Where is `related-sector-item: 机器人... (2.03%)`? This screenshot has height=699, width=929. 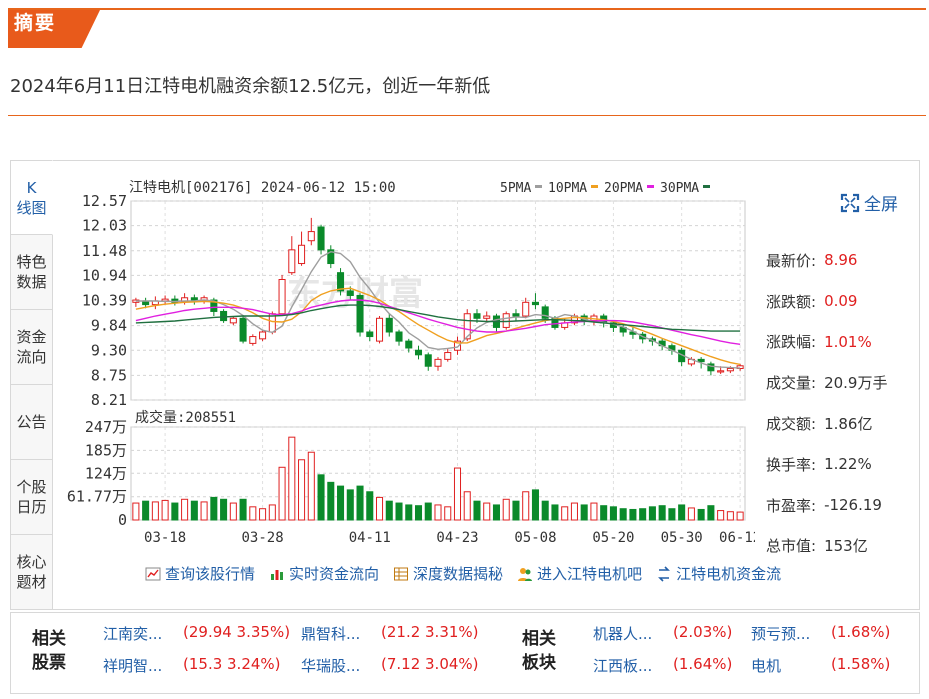
related-sector-item: 机器人... (2.03%) is located at coordinates (662, 633).